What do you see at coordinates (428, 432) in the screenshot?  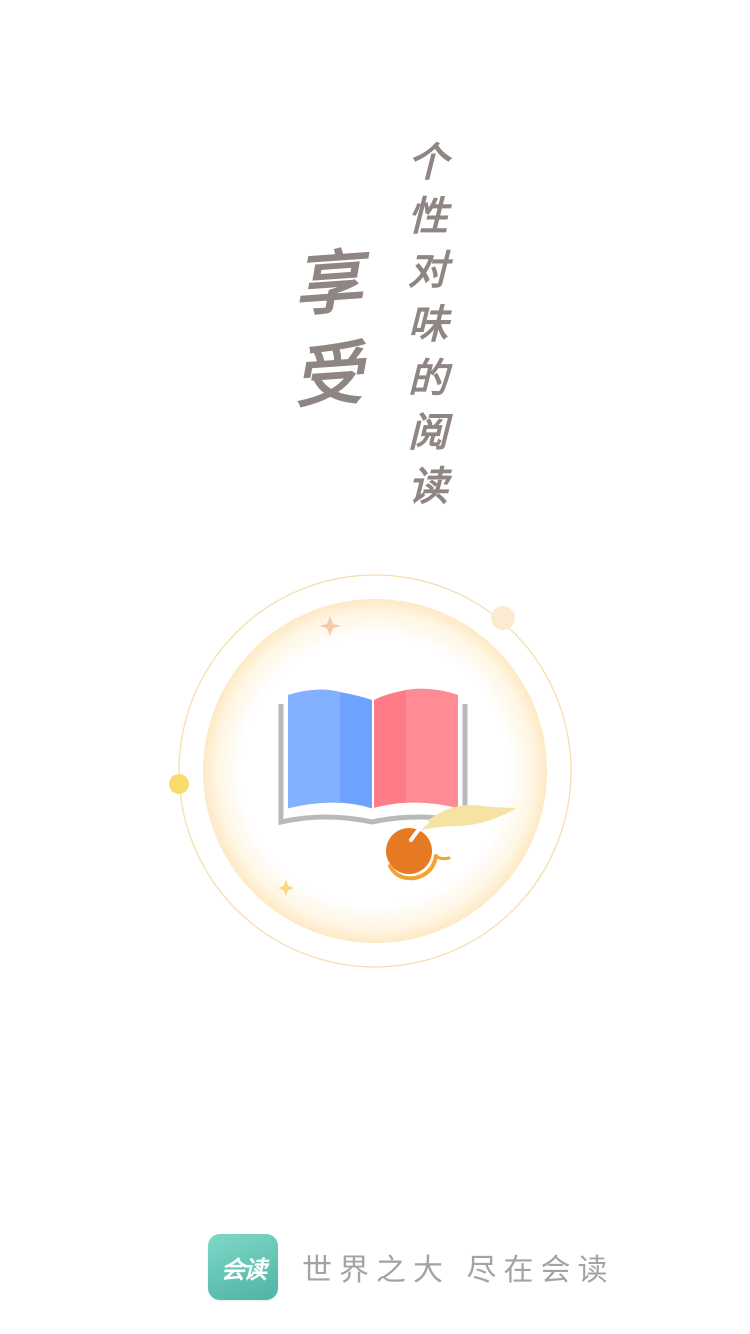 I see `slogan-char: 阅` at bounding box center [428, 432].